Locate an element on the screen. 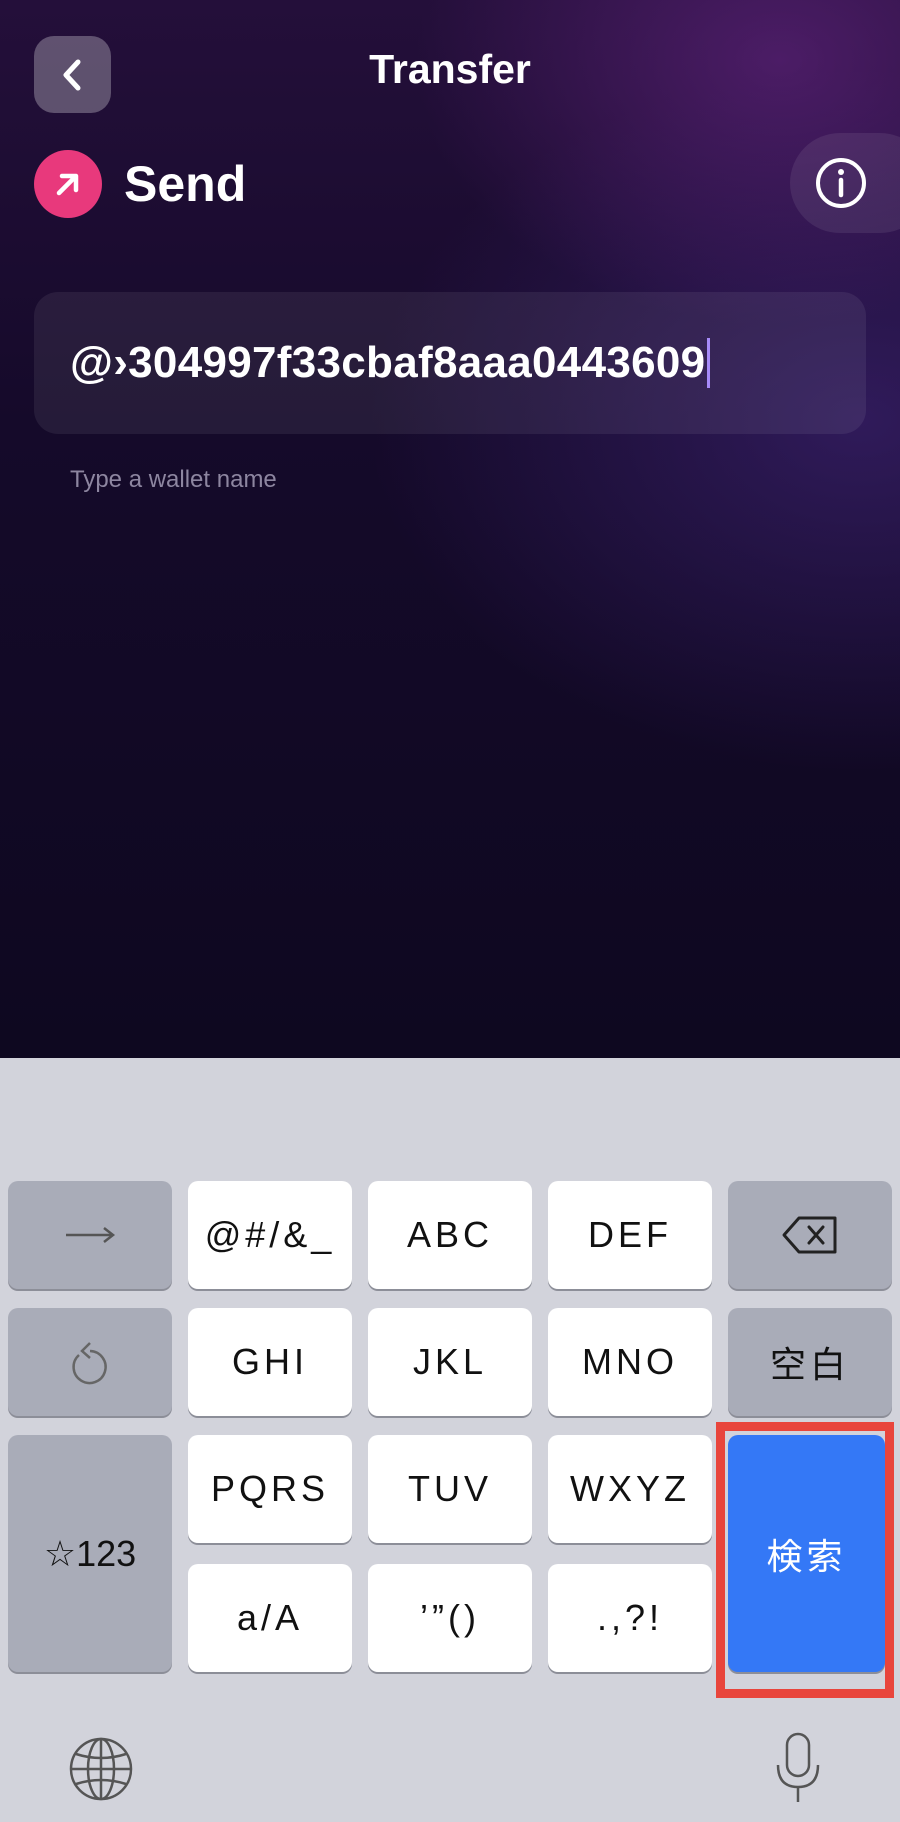  tab-key is located at coordinates (90, 1235).